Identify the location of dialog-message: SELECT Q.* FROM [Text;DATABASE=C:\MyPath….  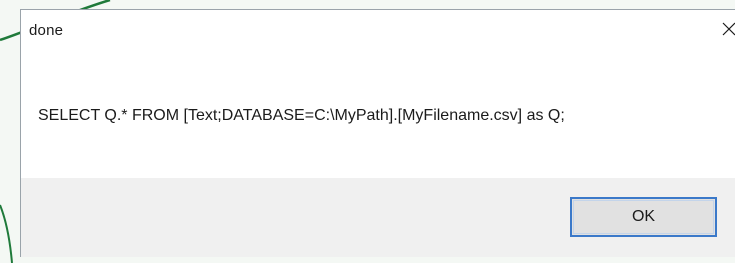
(301, 115).